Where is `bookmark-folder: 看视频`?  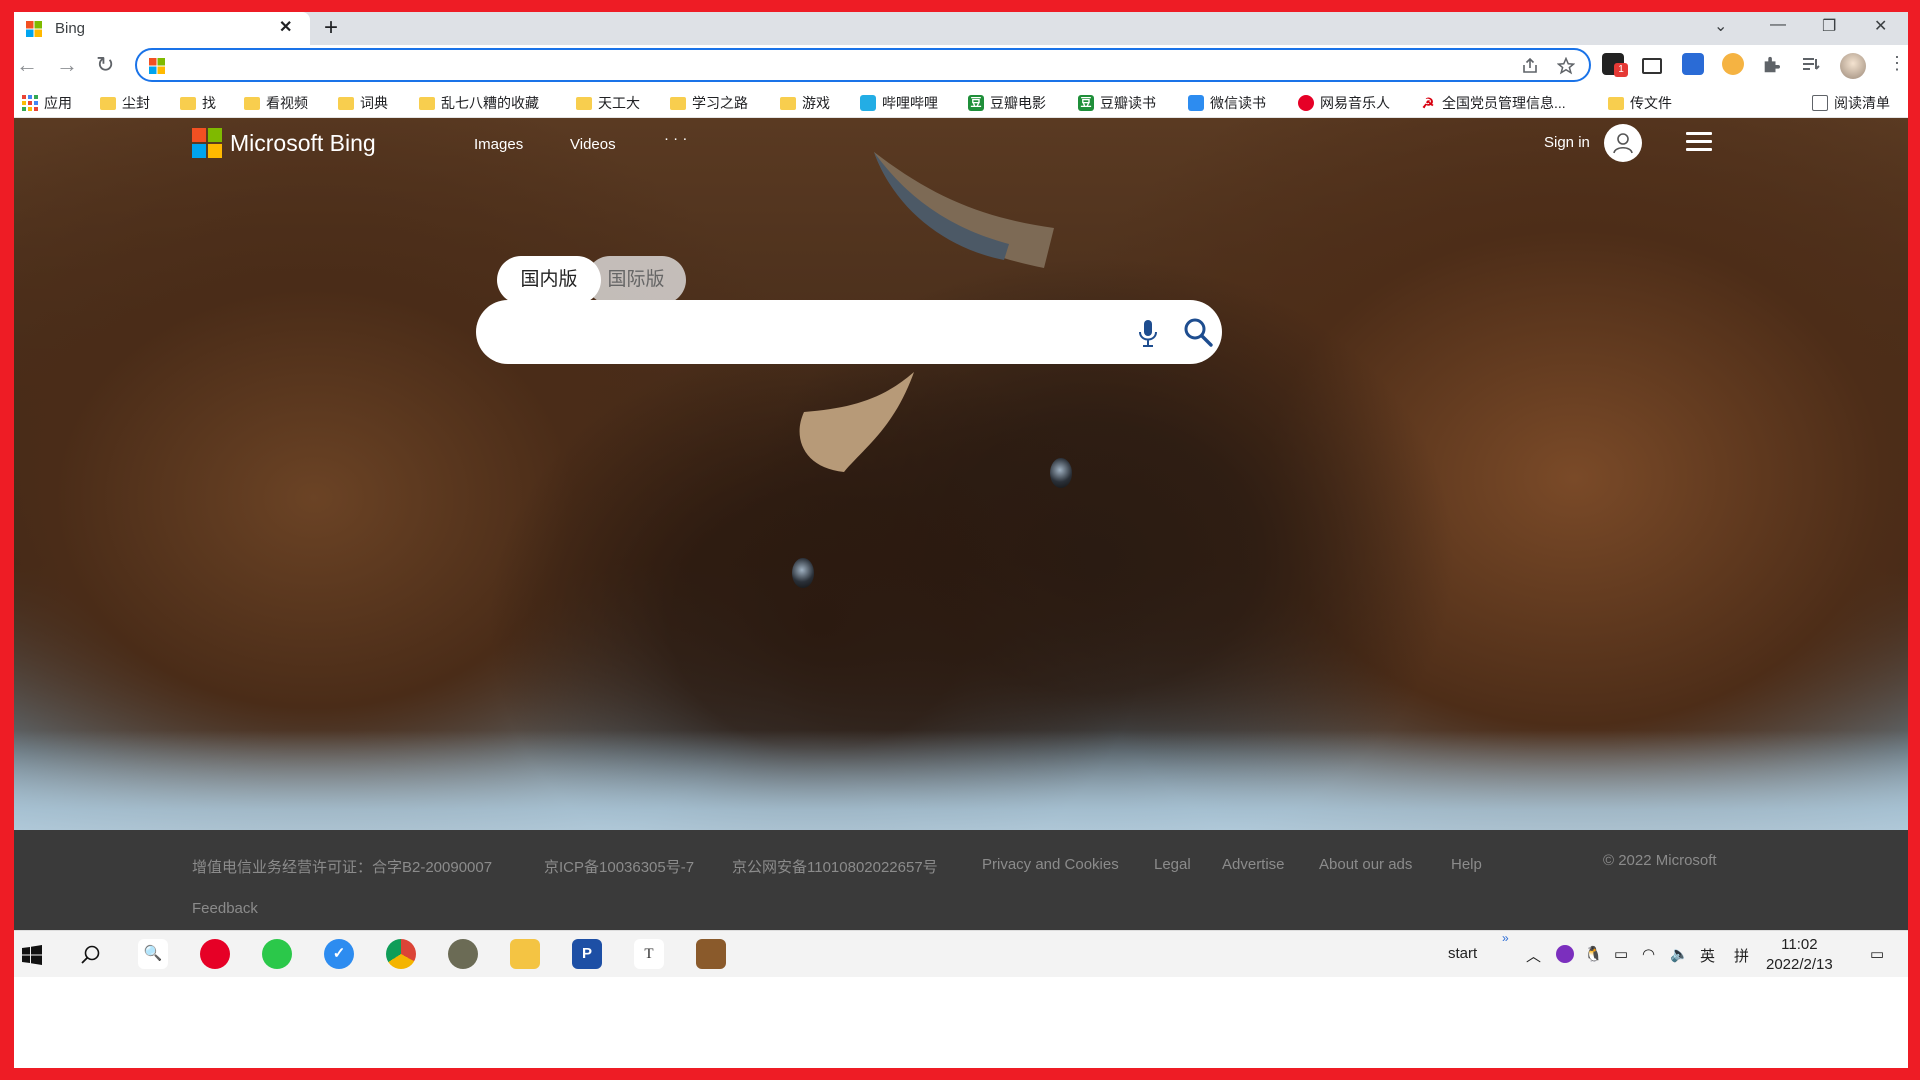
bookmark-folder: 看视频 is located at coordinates (276, 103).